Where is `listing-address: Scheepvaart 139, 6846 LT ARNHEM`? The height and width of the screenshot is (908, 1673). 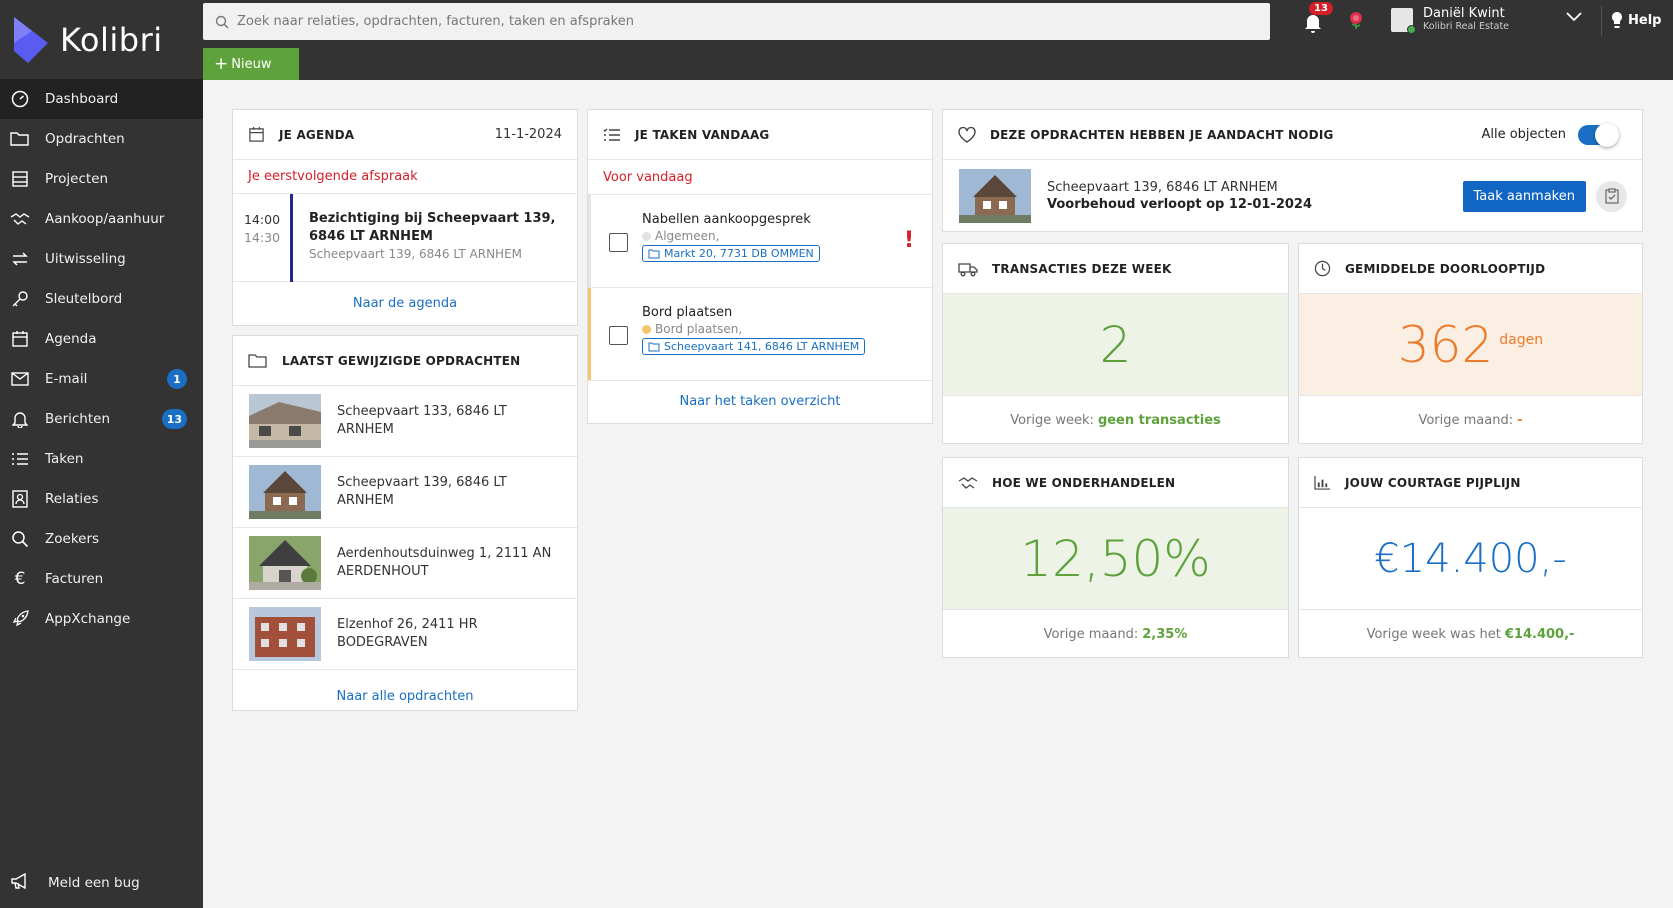
listing-address: Scheepvaart 139, 6846 LT ARNHEM is located at coordinates (422, 491).